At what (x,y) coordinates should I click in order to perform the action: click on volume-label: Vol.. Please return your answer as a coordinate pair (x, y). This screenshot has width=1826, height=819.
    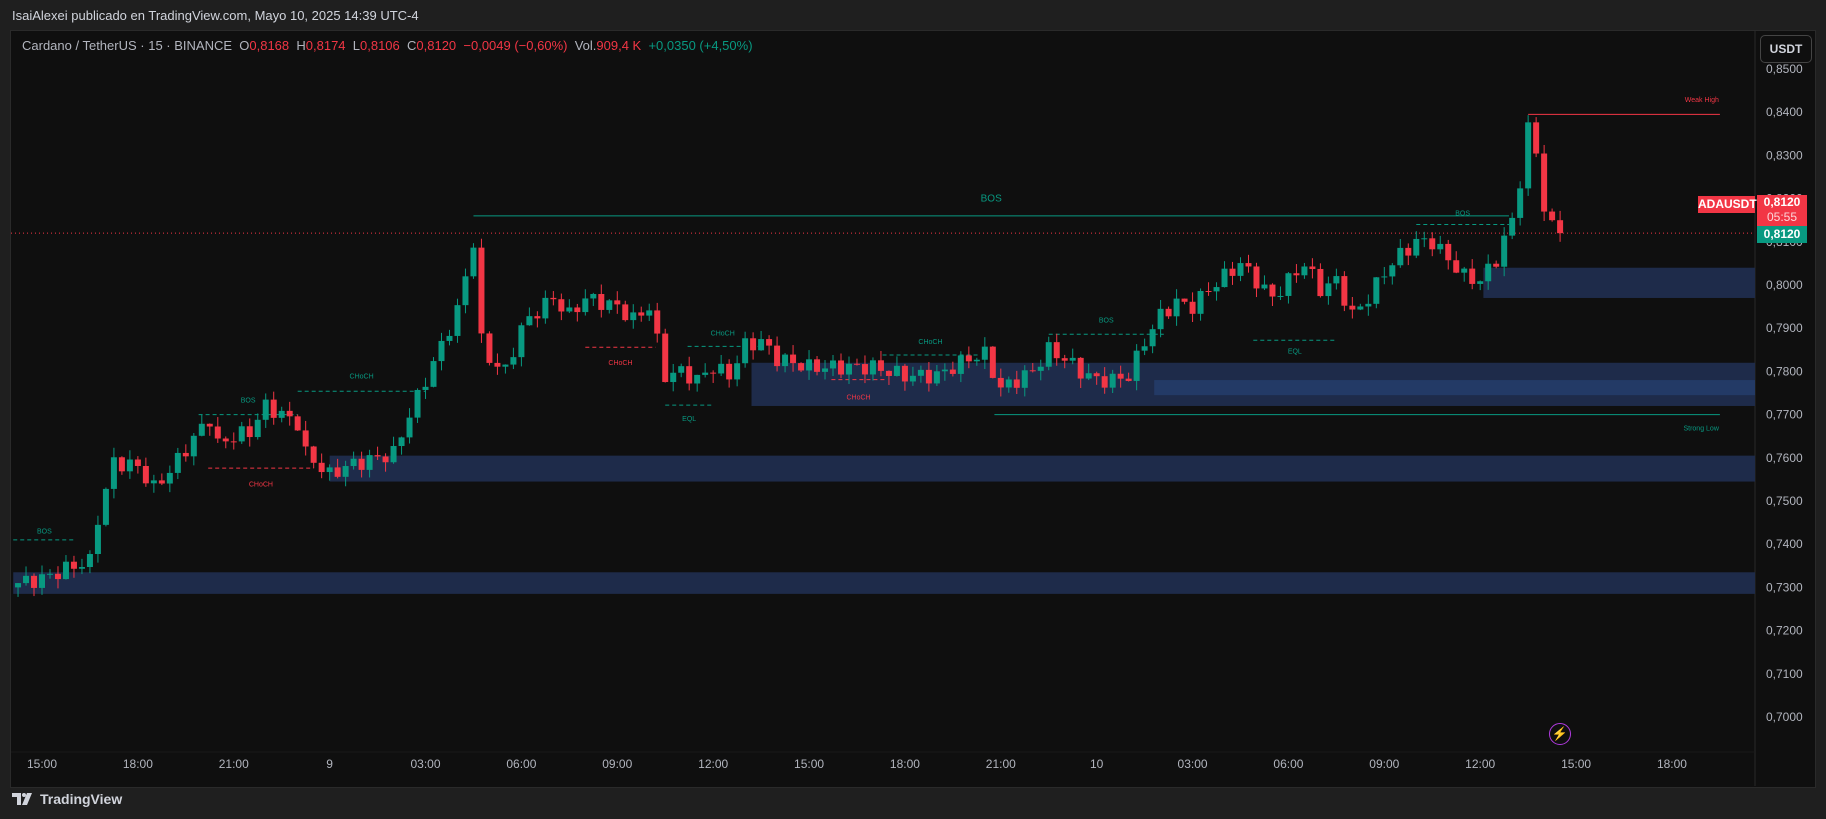
    Looking at the image, I should click on (585, 45).